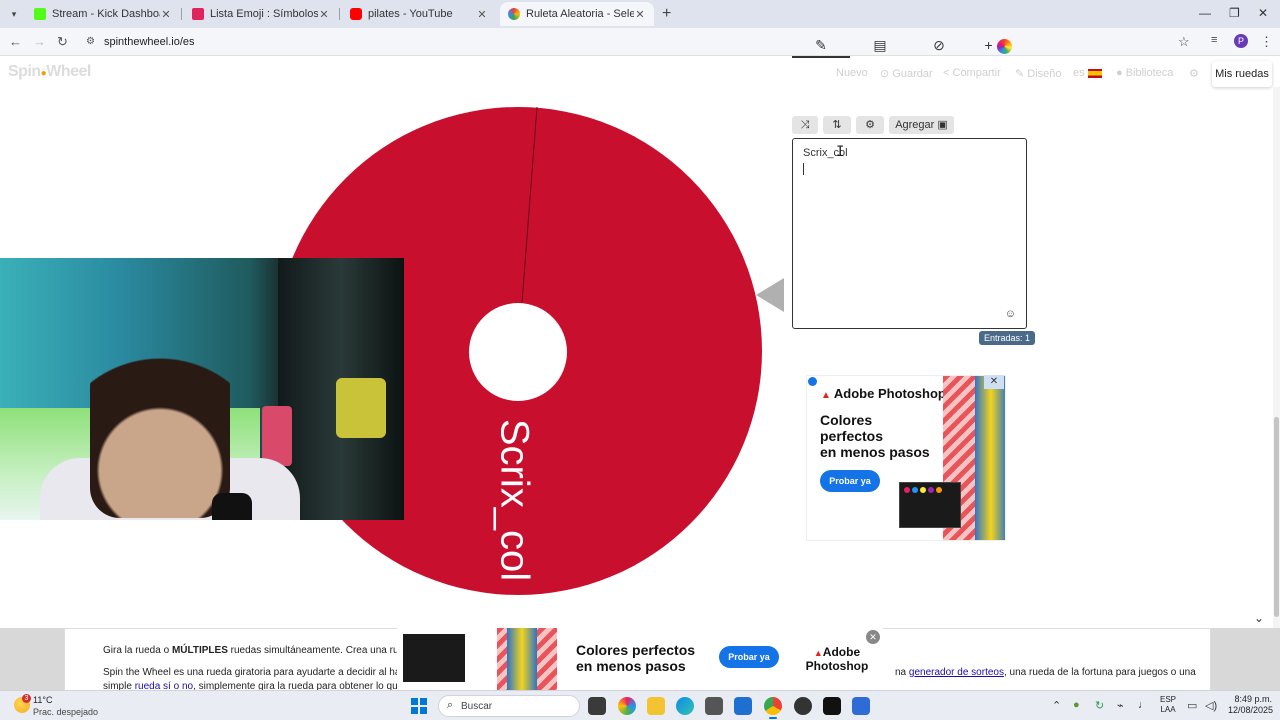 The image size is (1280, 720). What do you see at coordinates (837, 666) in the screenshot?
I see `ad-brand-text: Photoshop` at bounding box center [837, 666].